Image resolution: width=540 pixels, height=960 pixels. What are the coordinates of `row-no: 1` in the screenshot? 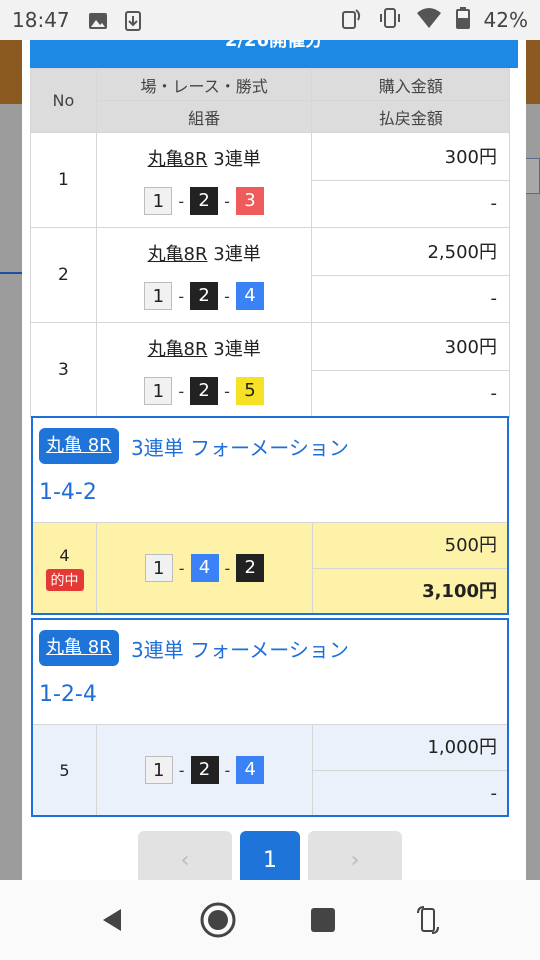 It's located at (63, 180).